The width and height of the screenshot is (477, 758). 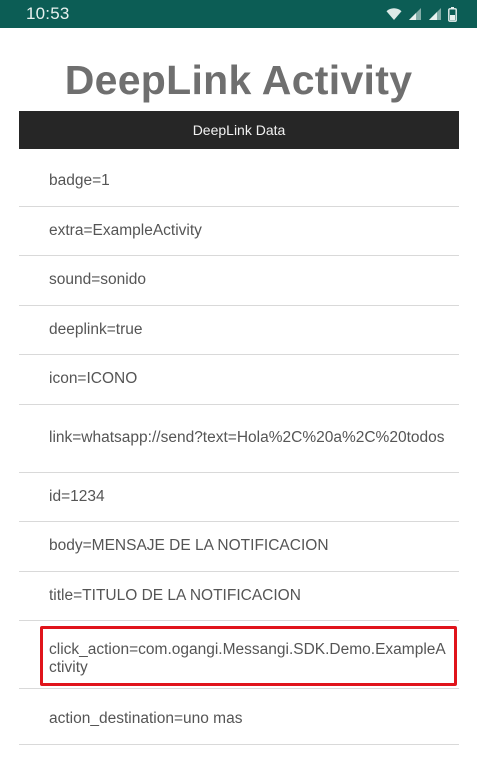 I want to click on section-header: DeepLink Data, so click(x=239, y=130).